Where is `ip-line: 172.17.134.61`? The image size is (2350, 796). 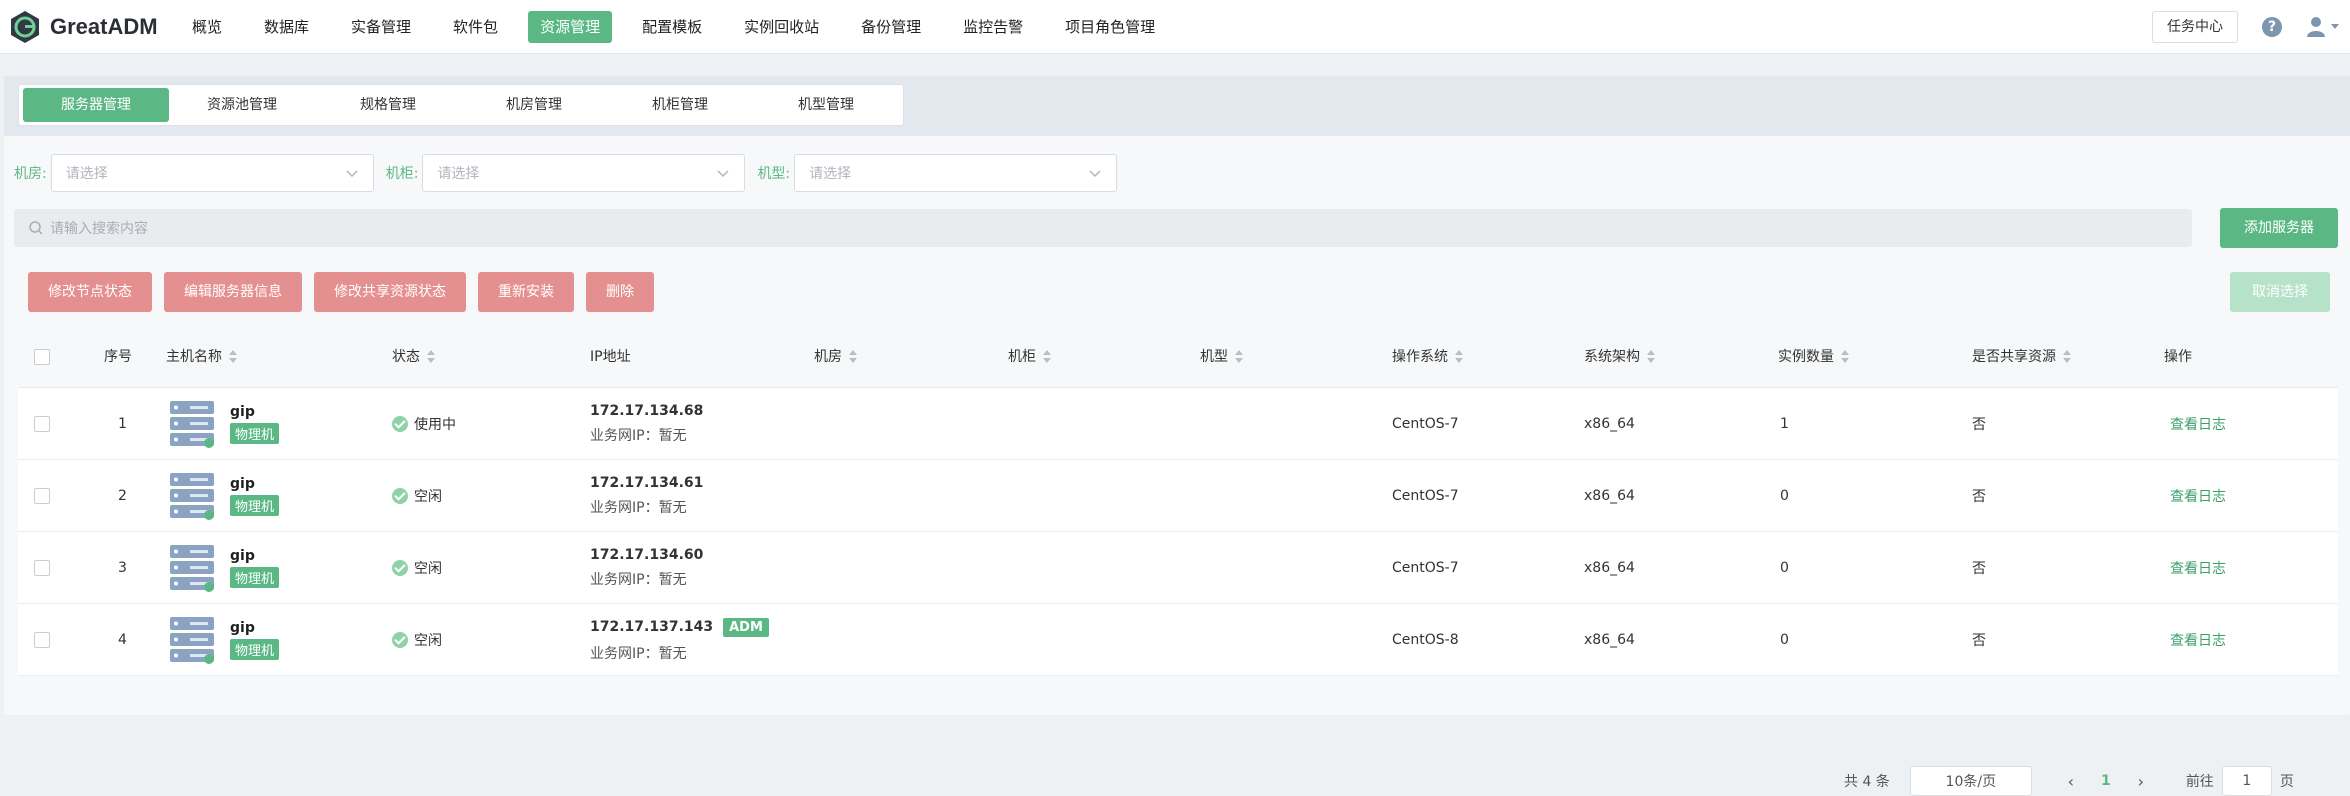
ip-line: 172.17.134.61 is located at coordinates (646, 483).